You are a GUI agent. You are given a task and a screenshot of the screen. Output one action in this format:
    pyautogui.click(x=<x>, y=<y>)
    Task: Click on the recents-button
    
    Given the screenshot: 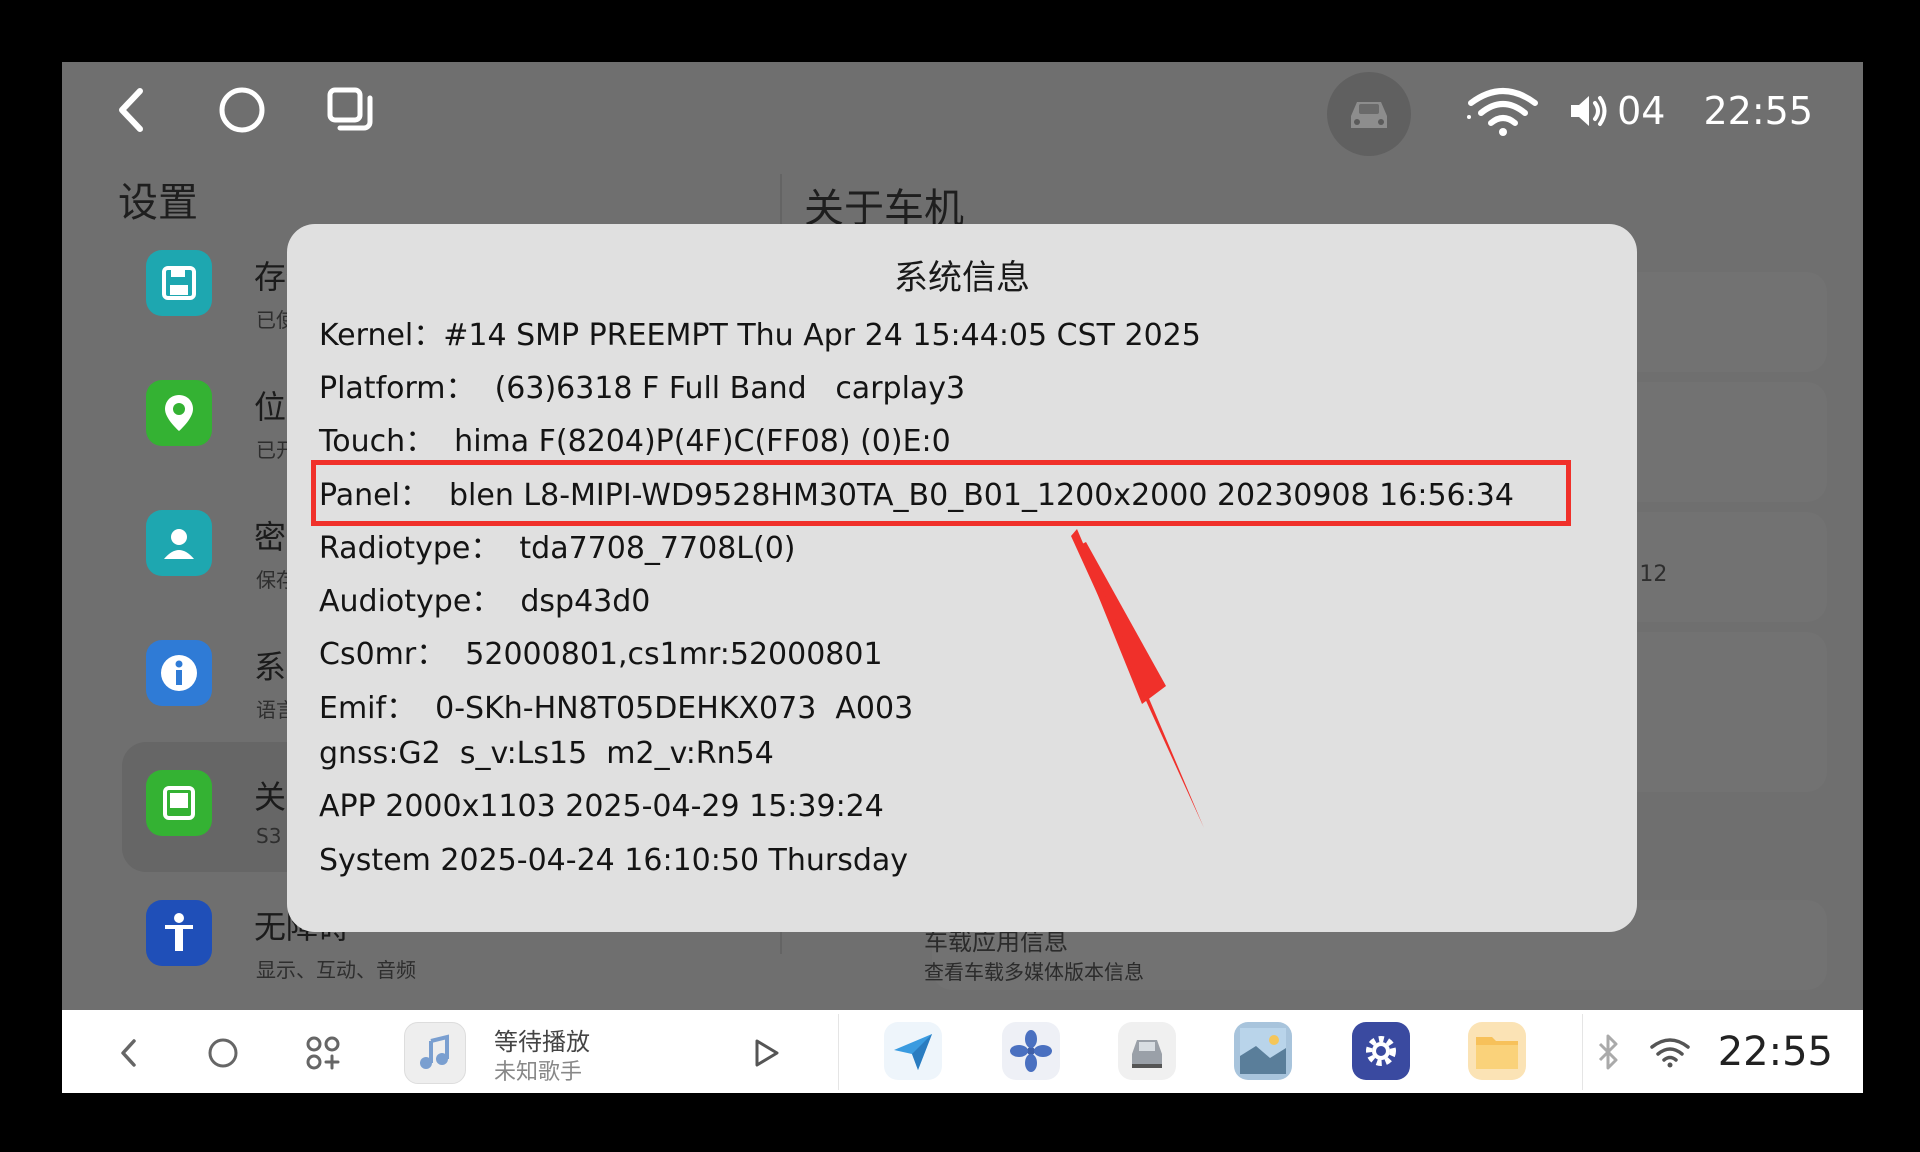 What is the action you would take?
    pyautogui.click(x=350, y=110)
    